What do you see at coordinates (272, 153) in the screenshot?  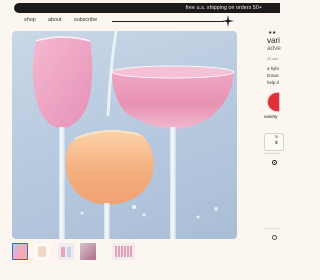 I see `panel-divider` at bounding box center [272, 153].